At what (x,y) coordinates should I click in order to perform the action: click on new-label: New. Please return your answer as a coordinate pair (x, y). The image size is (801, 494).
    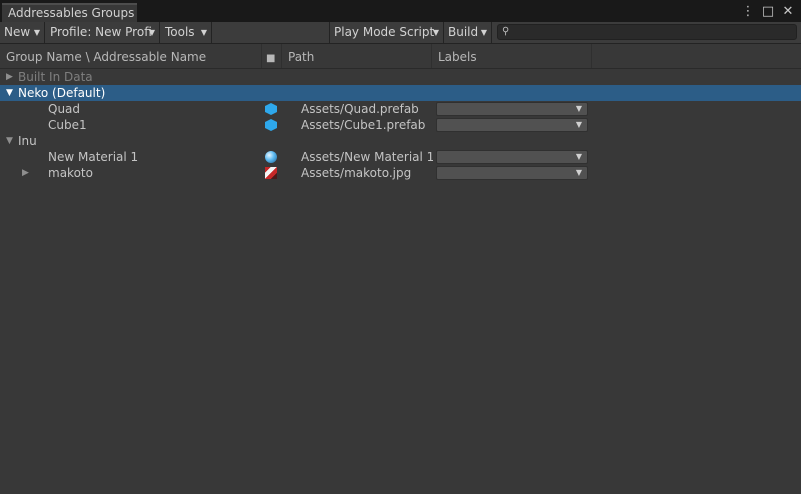
    Looking at the image, I should click on (17, 32).